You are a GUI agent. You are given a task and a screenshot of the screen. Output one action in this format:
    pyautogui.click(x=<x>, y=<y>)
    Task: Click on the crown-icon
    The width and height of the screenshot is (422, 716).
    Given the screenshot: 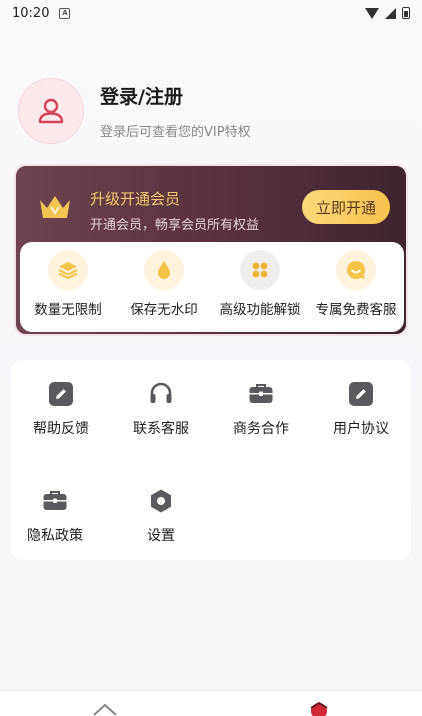 What is the action you would take?
    pyautogui.click(x=55, y=207)
    